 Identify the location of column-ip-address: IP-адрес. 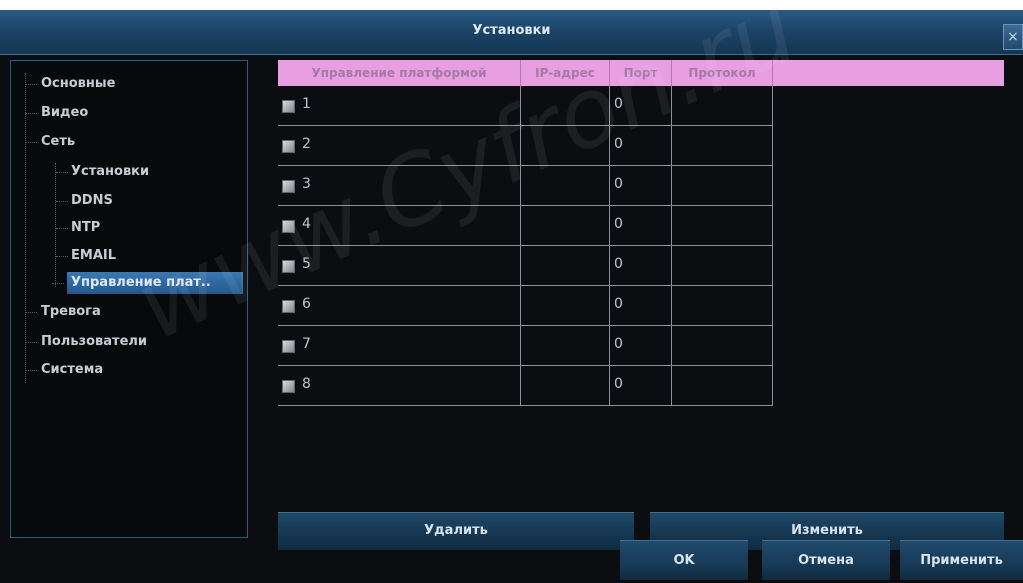
(565, 73).